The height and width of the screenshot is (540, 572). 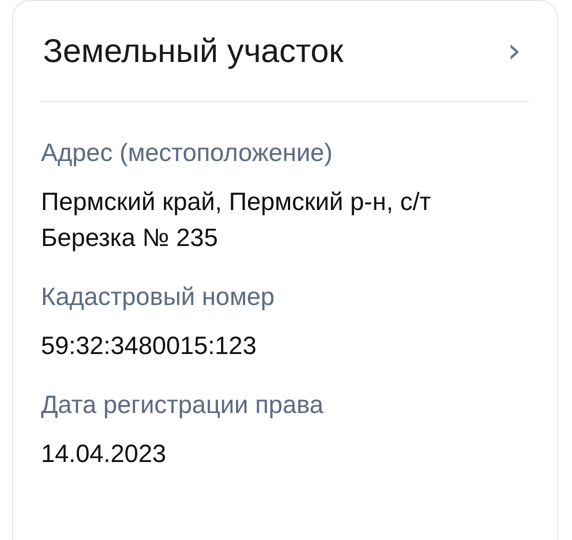 What do you see at coordinates (236, 220) in the screenshot?
I see `field-value: Пермский край, Пермский р-н, с/т Березка № 235` at bounding box center [236, 220].